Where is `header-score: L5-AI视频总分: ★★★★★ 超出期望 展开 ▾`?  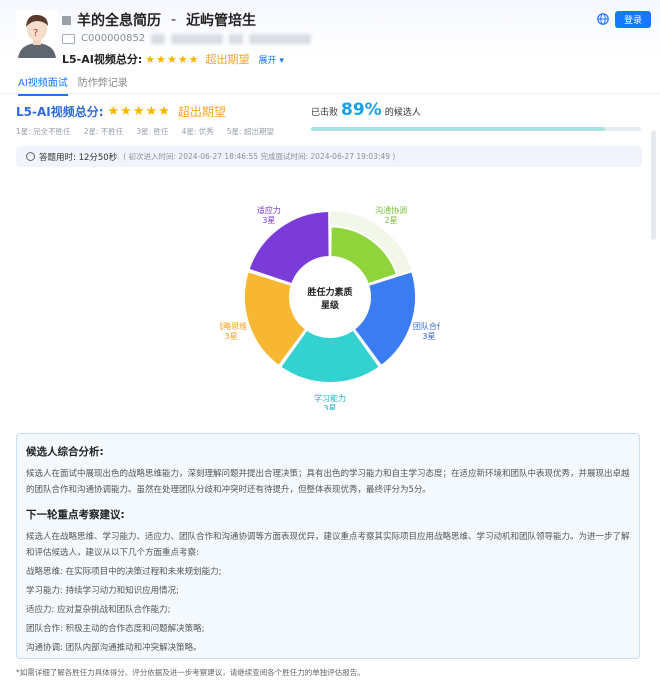
header-score: L5-AI视频总分: ★★★★★ 超出期望 展开 ▾ is located at coordinates (173, 59).